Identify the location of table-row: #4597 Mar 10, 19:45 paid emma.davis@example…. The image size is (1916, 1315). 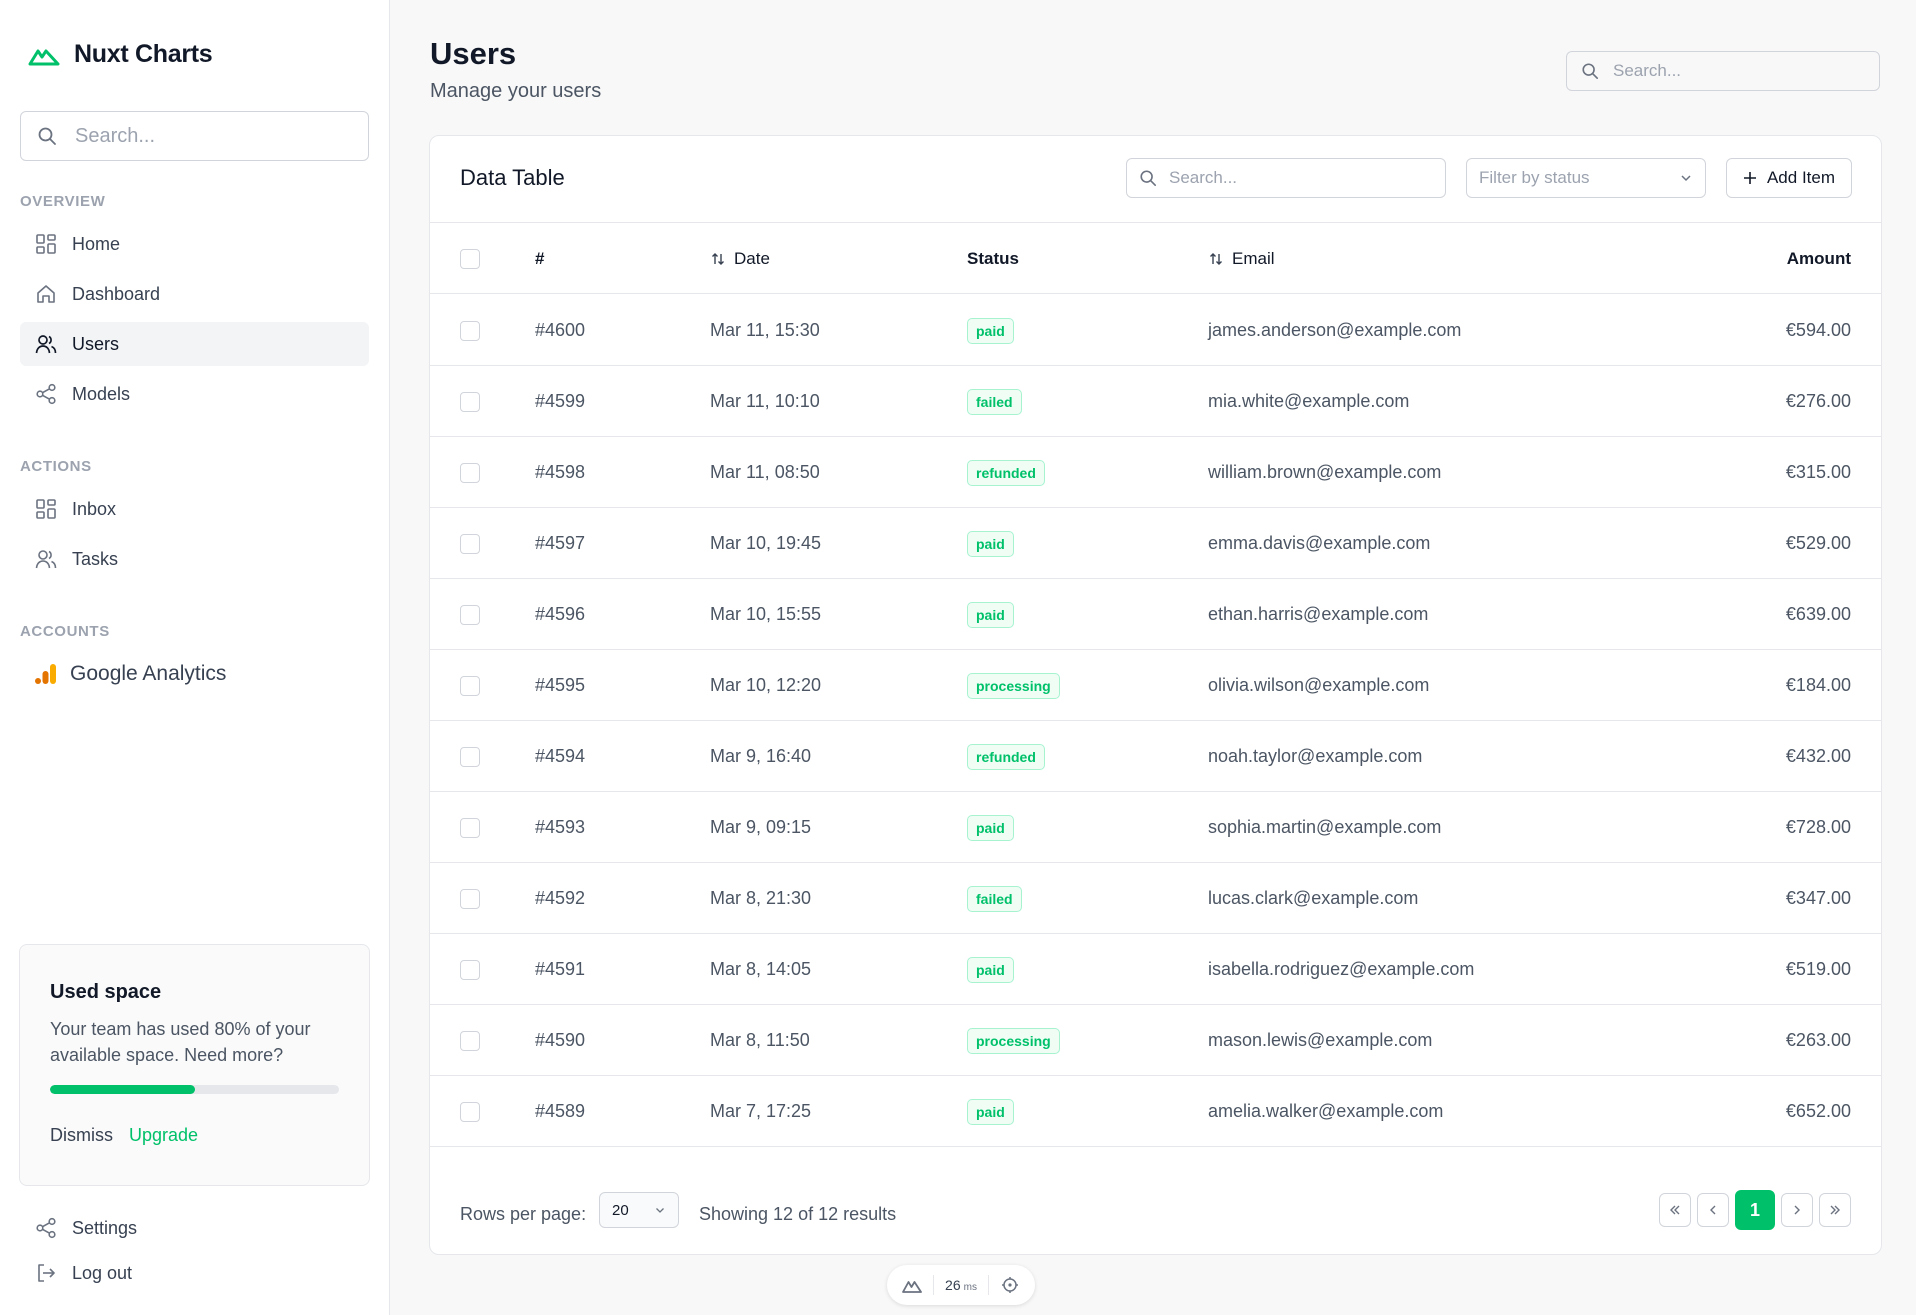
(1155, 543).